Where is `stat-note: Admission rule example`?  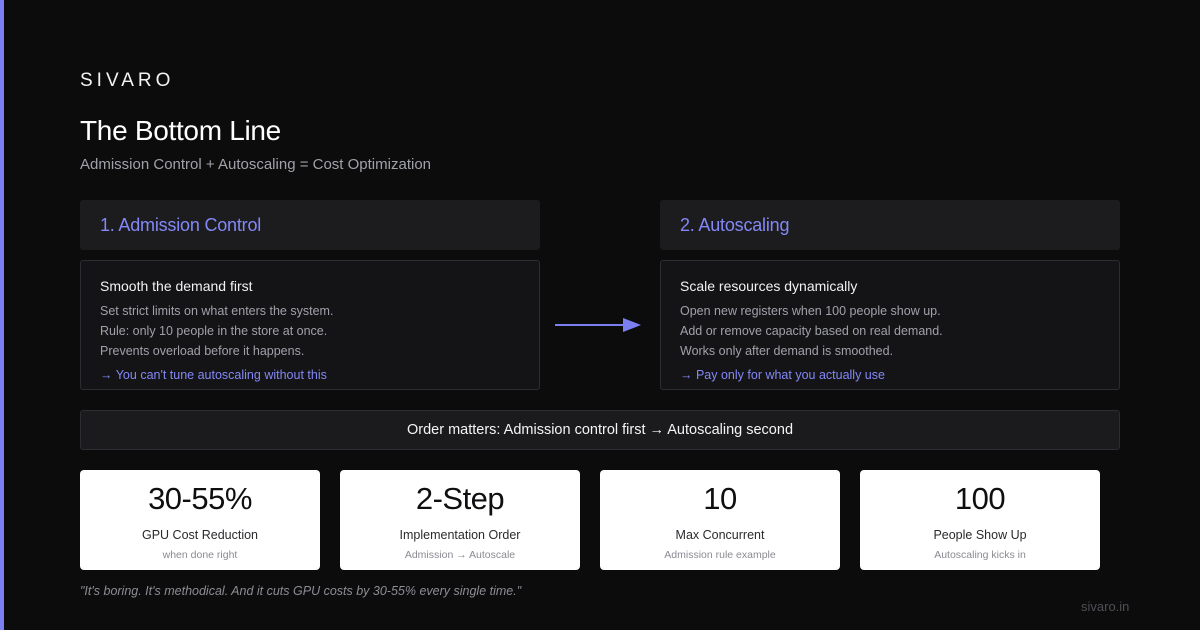
stat-note: Admission rule example is located at coordinates (720, 555).